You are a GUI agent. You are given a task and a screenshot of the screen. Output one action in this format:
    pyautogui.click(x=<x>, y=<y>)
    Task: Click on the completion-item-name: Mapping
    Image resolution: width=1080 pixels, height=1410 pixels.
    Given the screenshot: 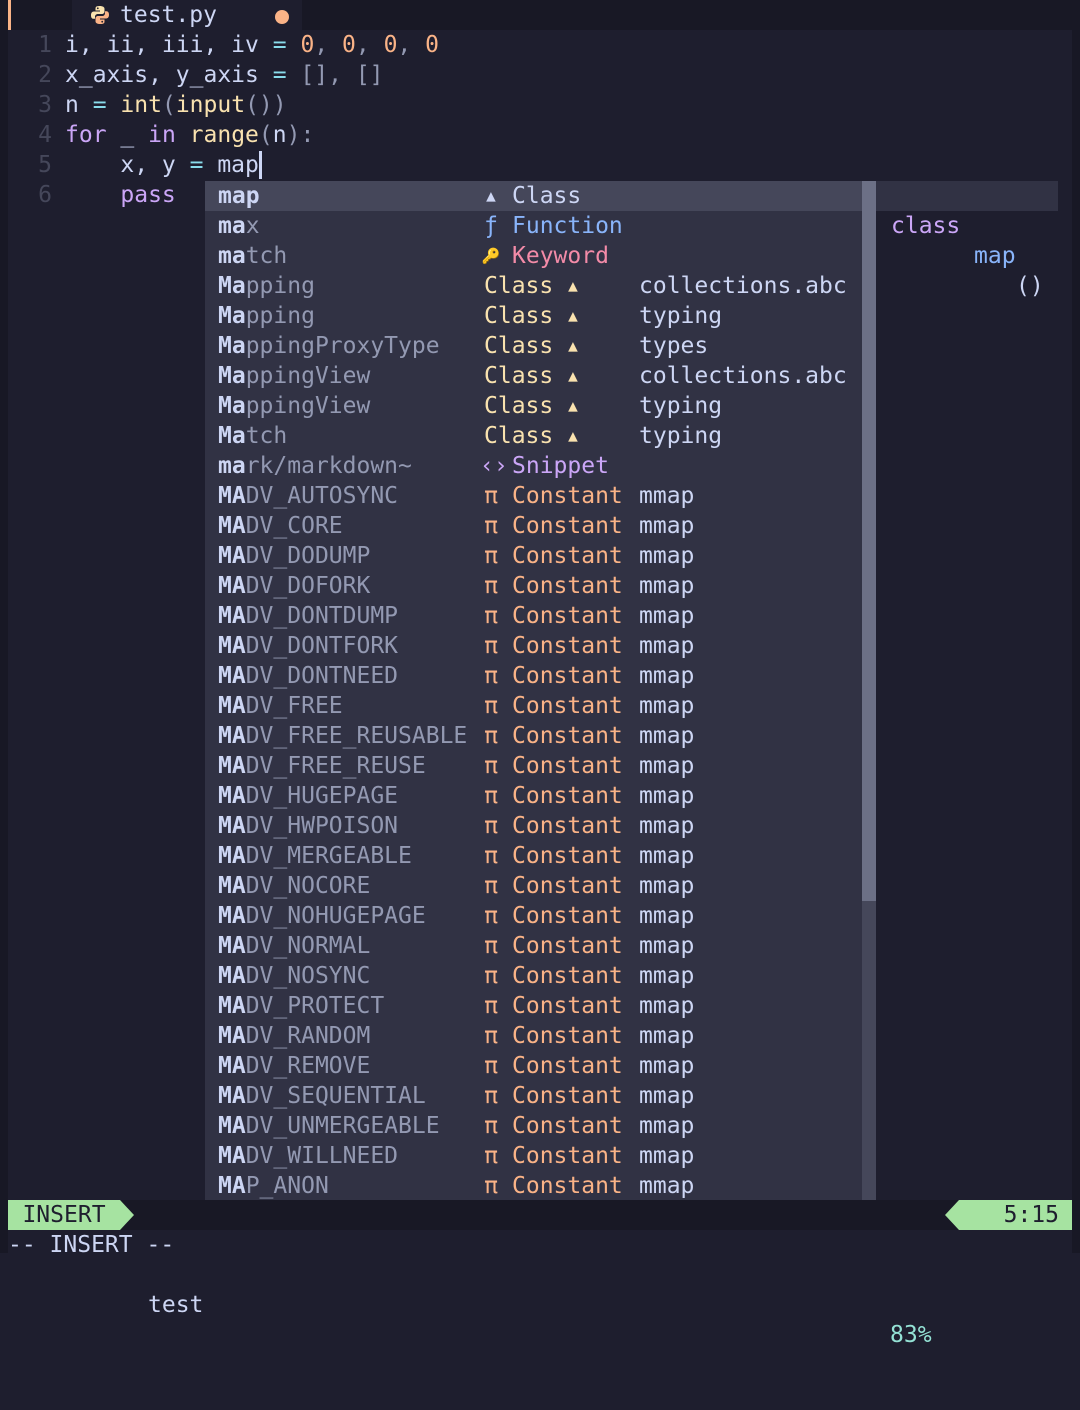 What is the action you would take?
    pyautogui.click(x=266, y=316)
    